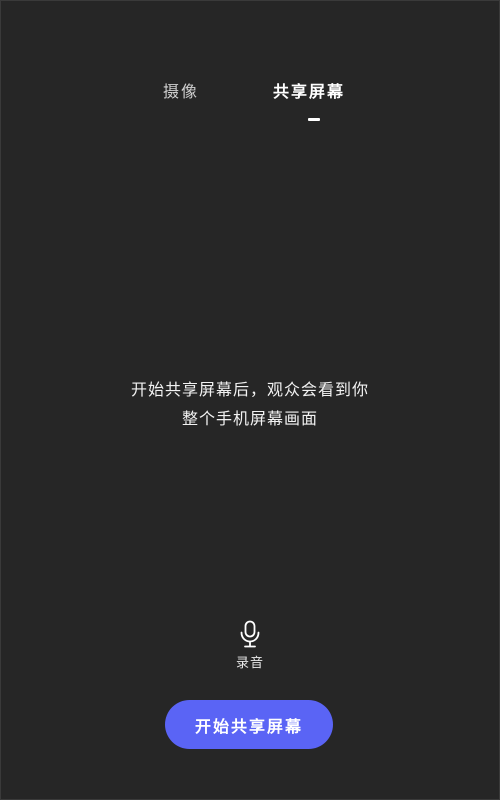 This screenshot has height=800, width=500. I want to click on start-screen-share-button: 开始共享屏幕, so click(249, 724).